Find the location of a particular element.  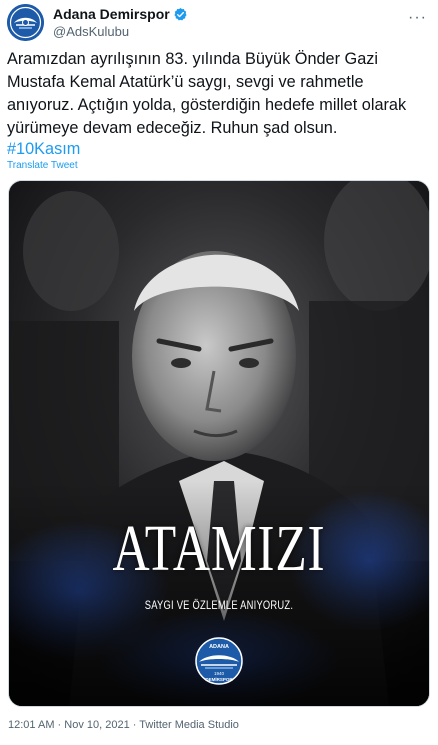

badge-top-label: ADANA is located at coordinates (219, 647).